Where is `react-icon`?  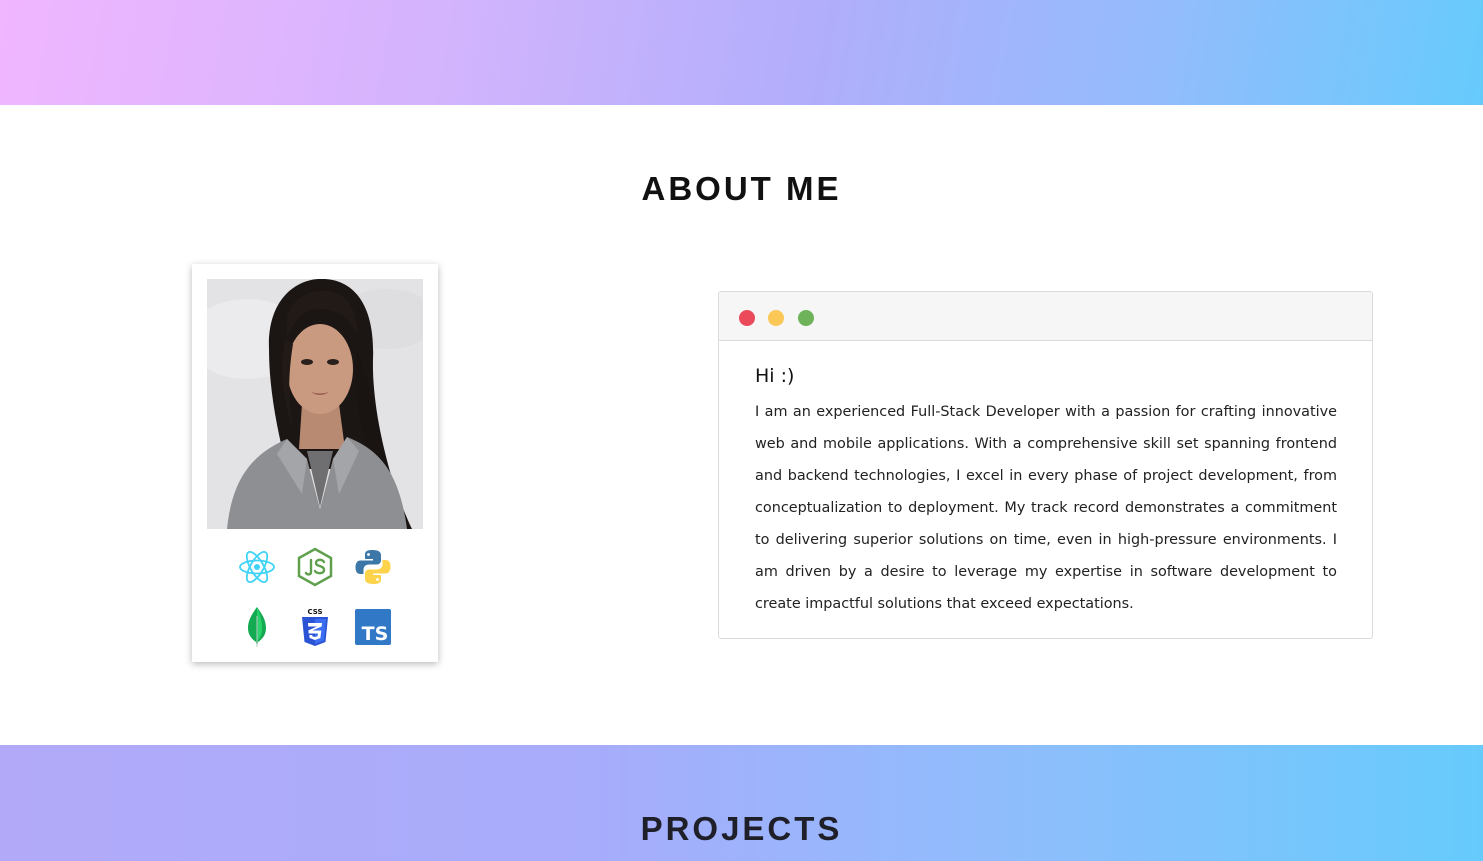 react-icon is located at coordinates (257, 567).